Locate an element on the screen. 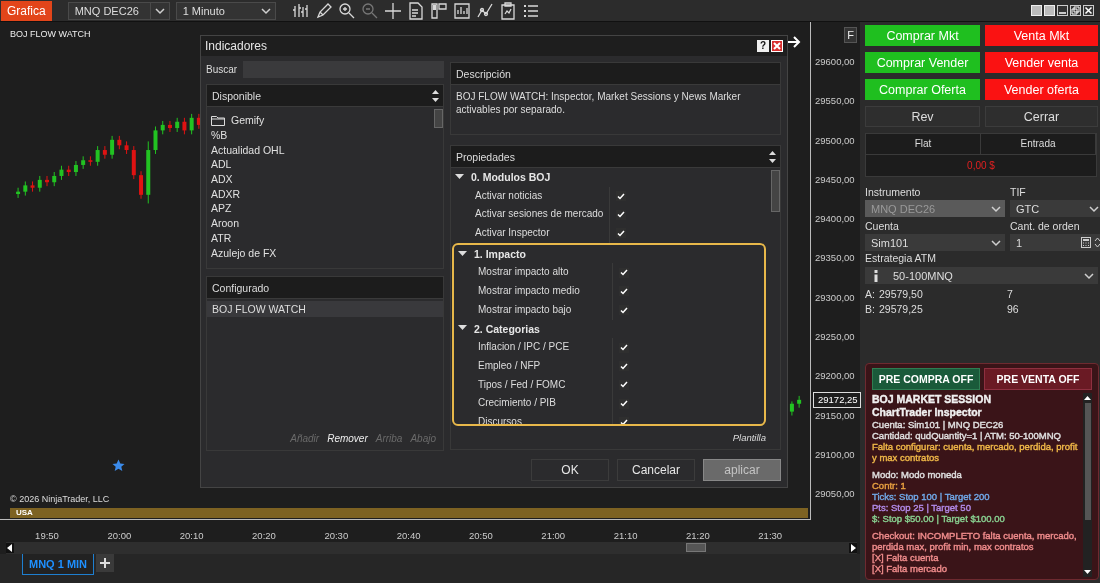 This screenshot has height=583, width=1100. list-item: ADL is located at coordinates (320, 164).